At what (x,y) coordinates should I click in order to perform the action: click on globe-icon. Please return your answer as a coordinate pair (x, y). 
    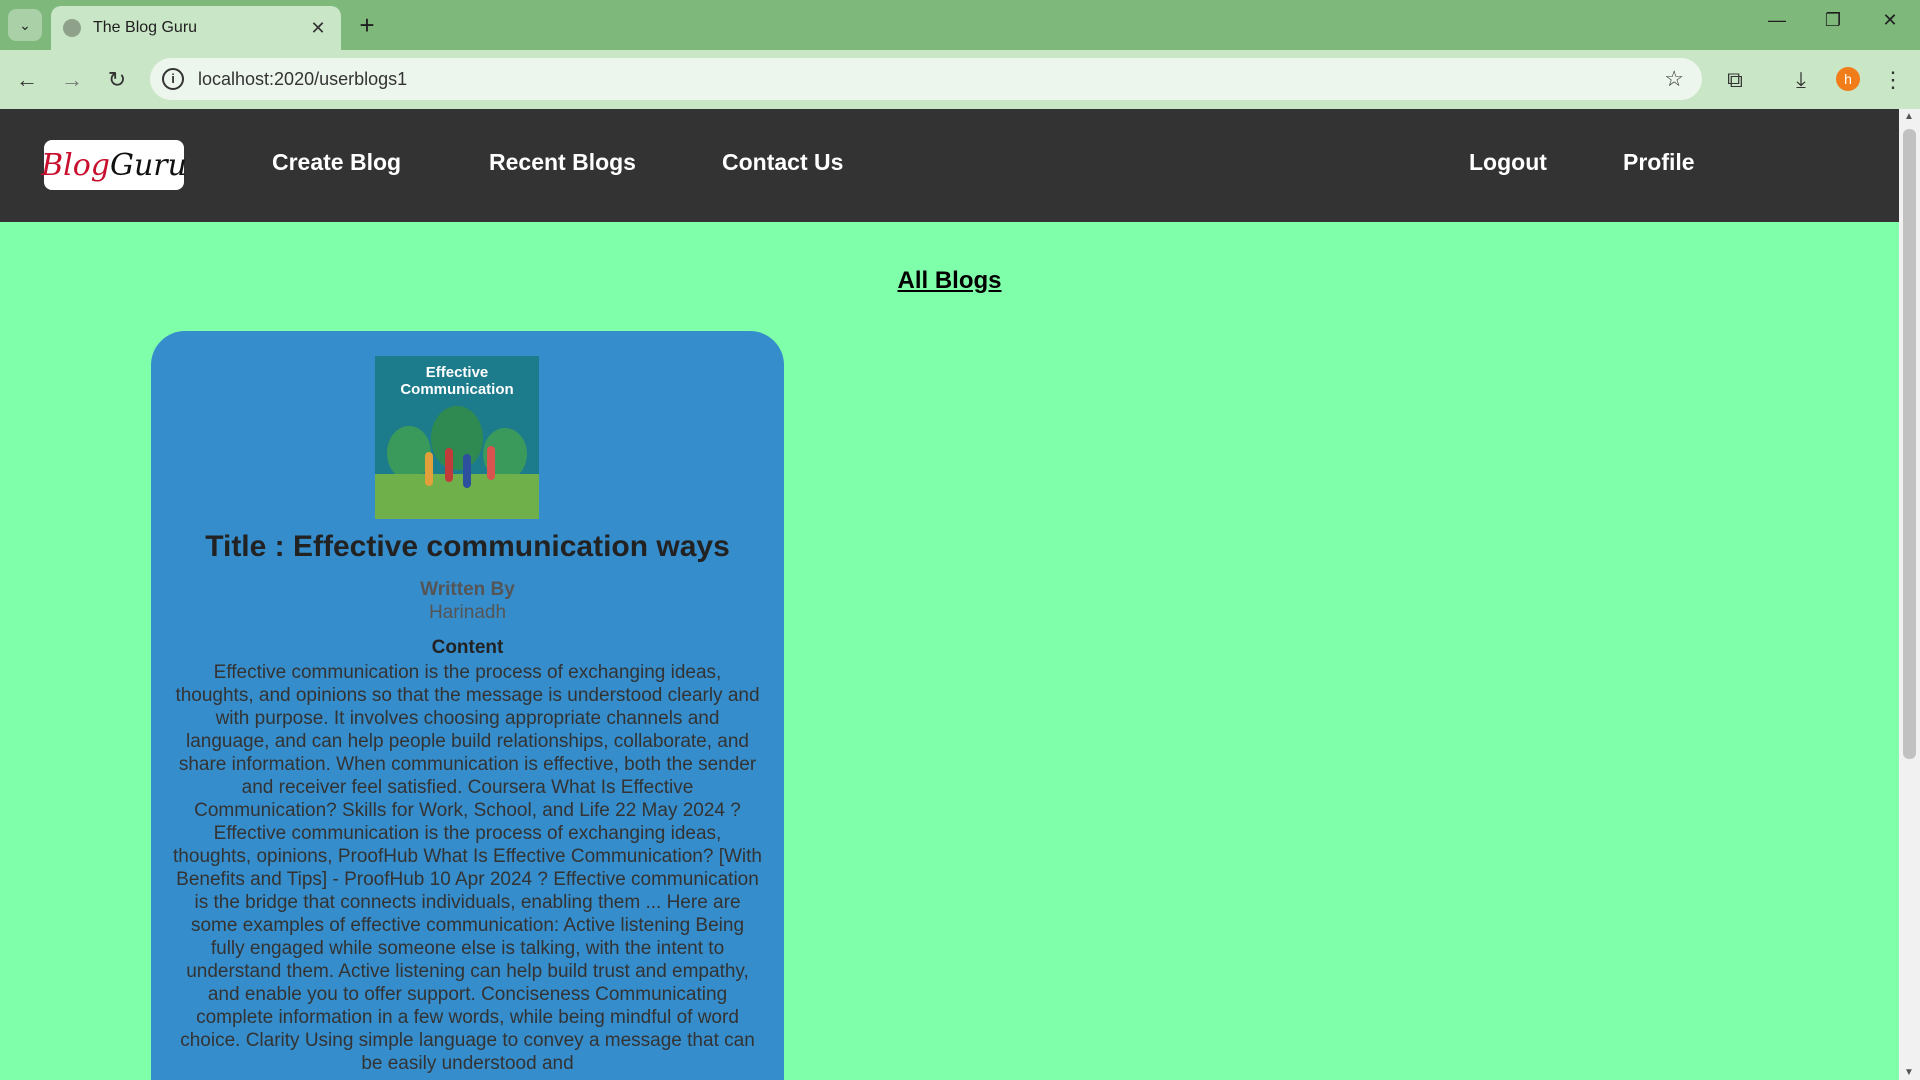
    Looking at the image, I should click on (72, 28).